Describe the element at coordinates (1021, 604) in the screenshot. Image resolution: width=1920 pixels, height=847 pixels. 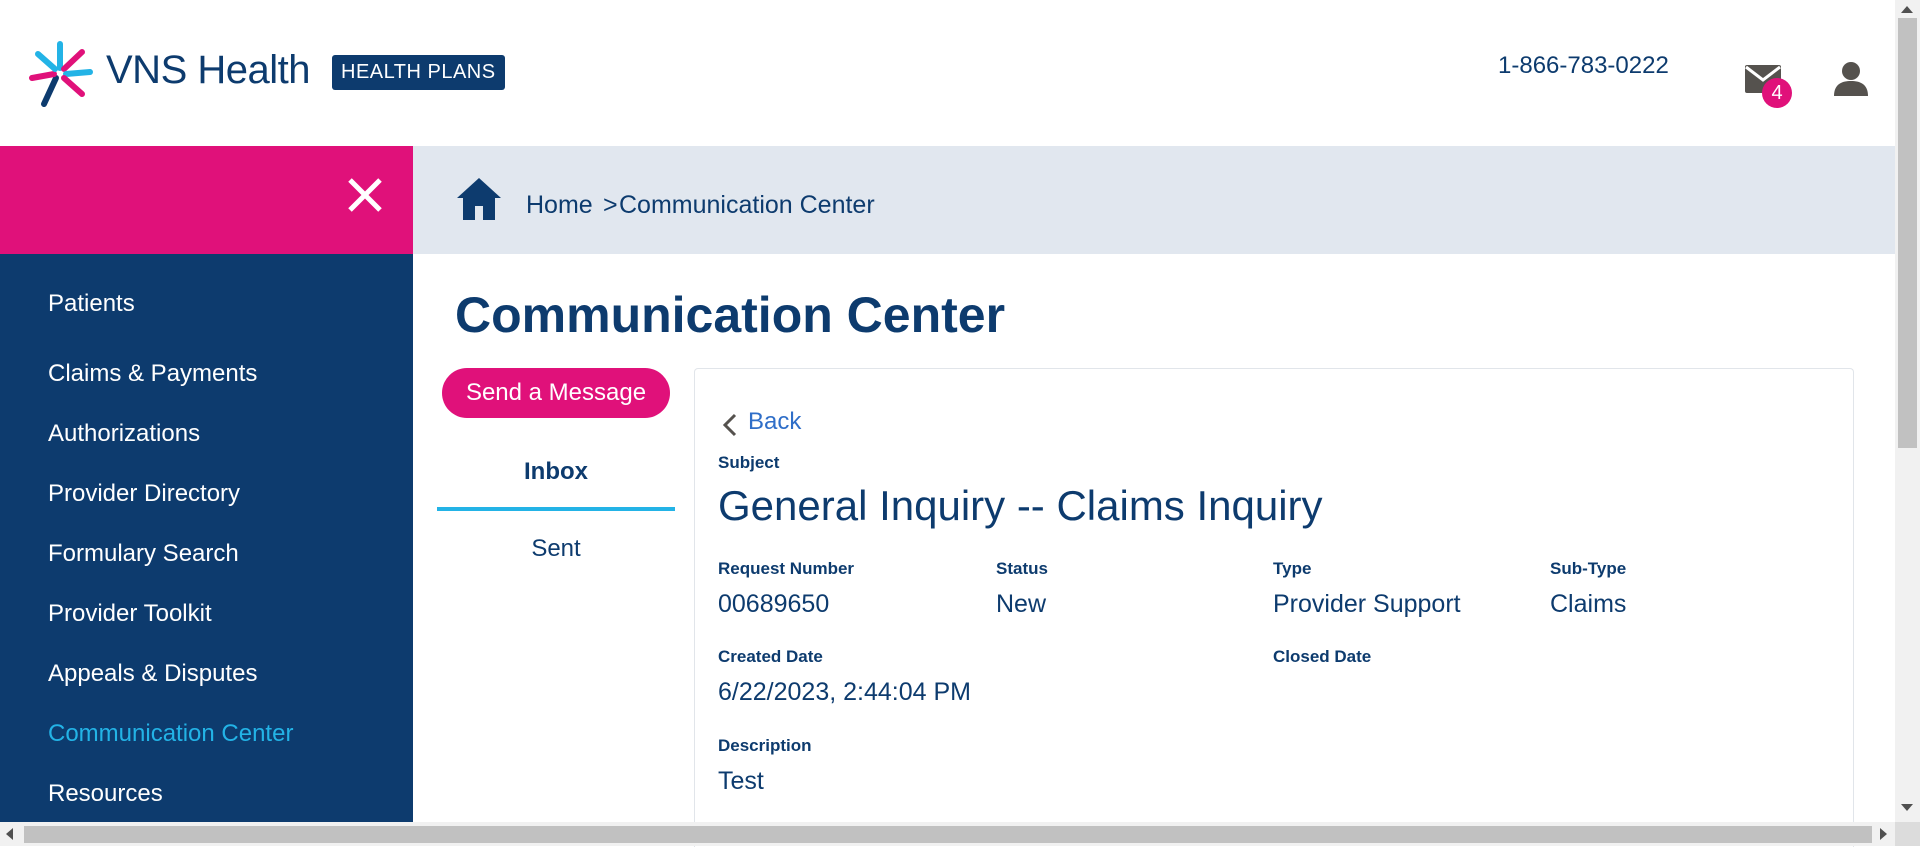
I see `status-value: New` at that location.